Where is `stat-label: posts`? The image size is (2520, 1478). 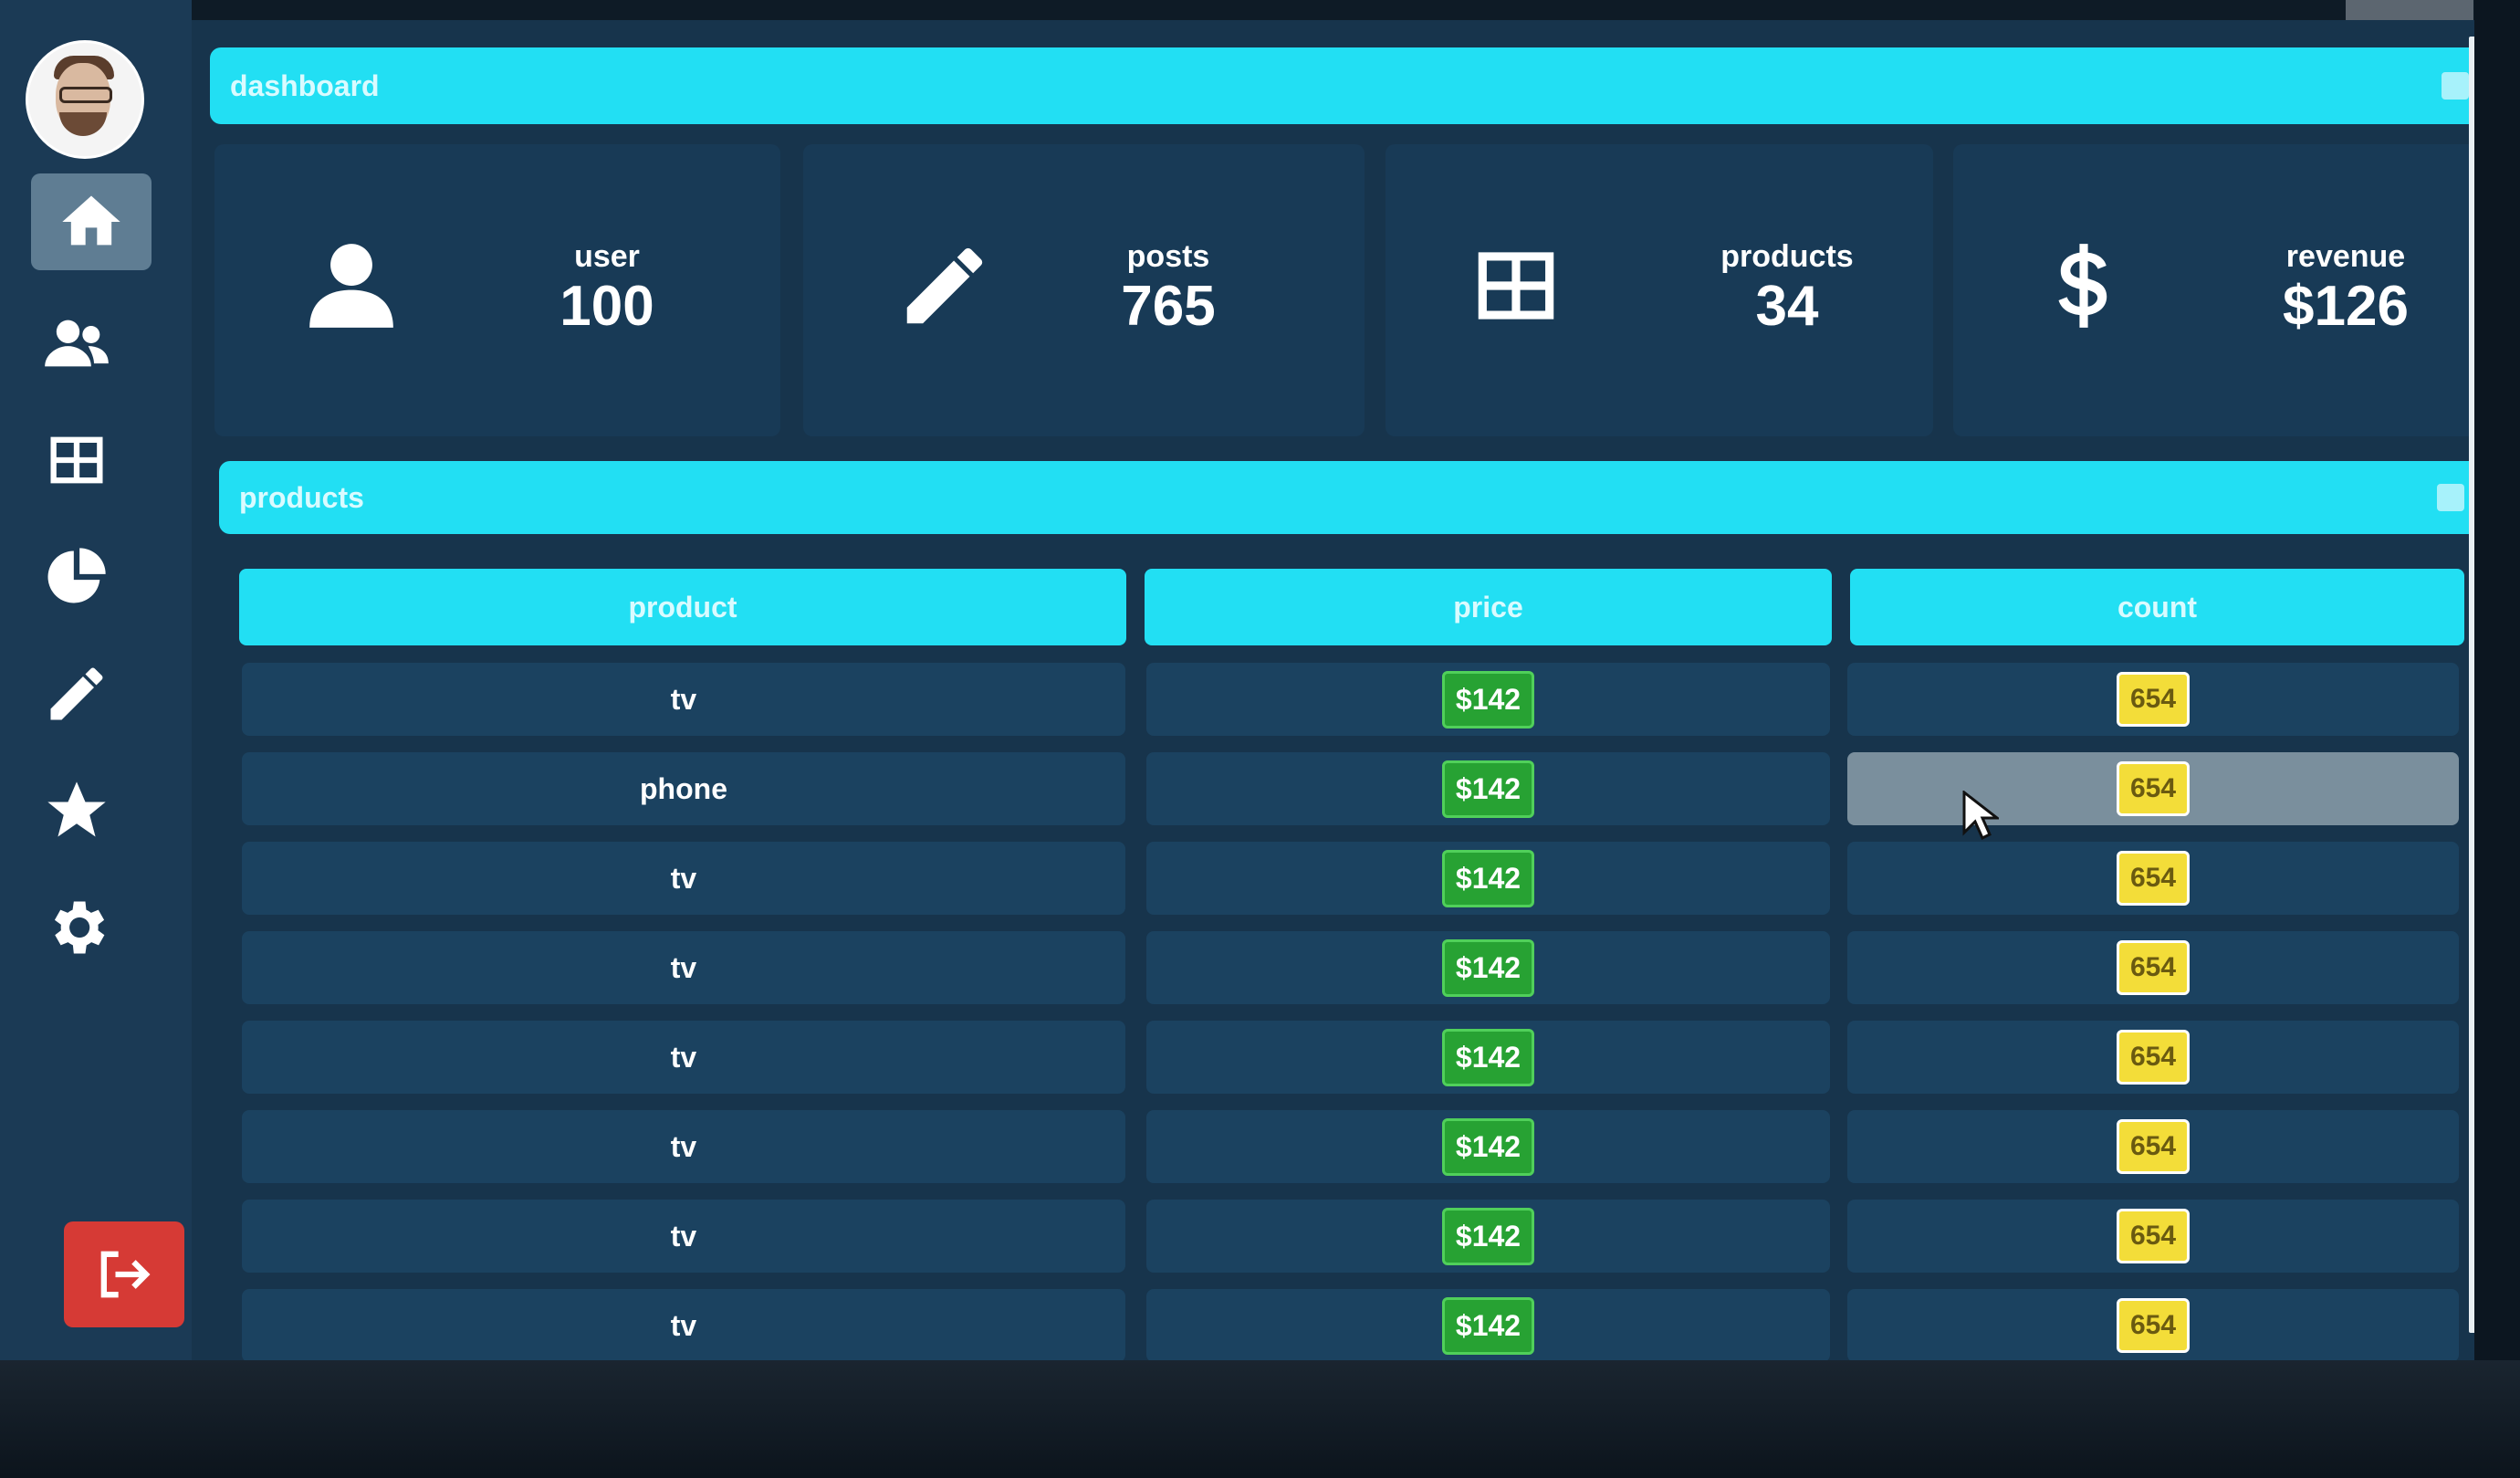
stat-label: posts is located at coordinates (1168, 256).